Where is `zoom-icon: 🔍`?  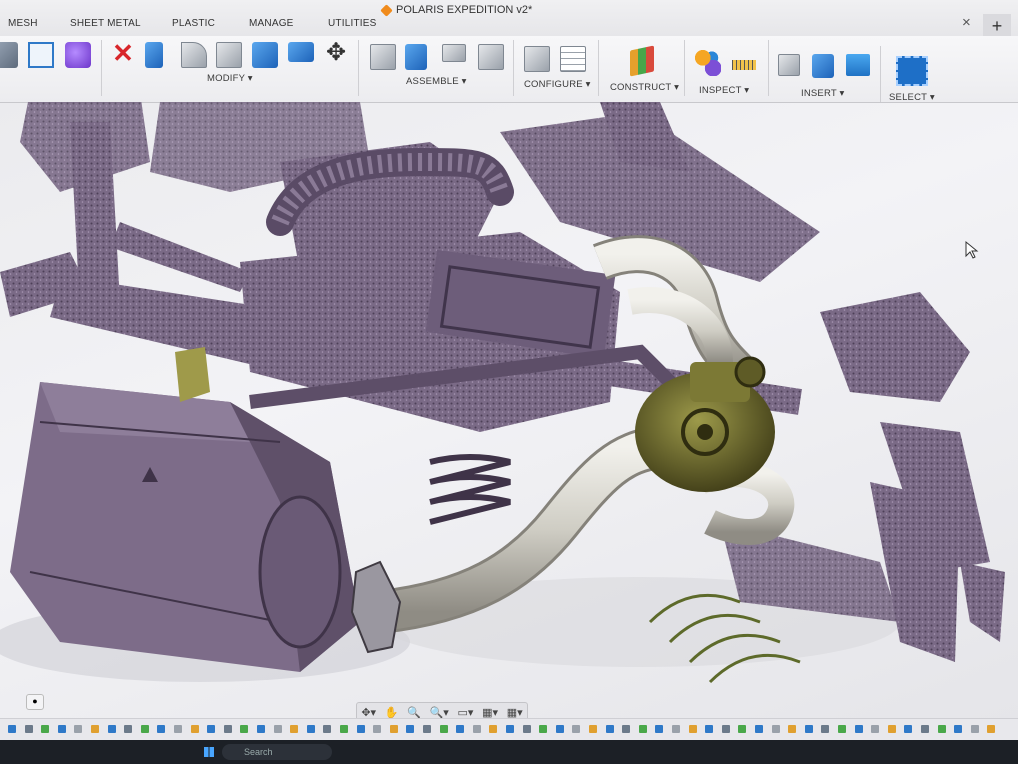 zoom-icon: 🔍 is located at coordinates (414, 712).